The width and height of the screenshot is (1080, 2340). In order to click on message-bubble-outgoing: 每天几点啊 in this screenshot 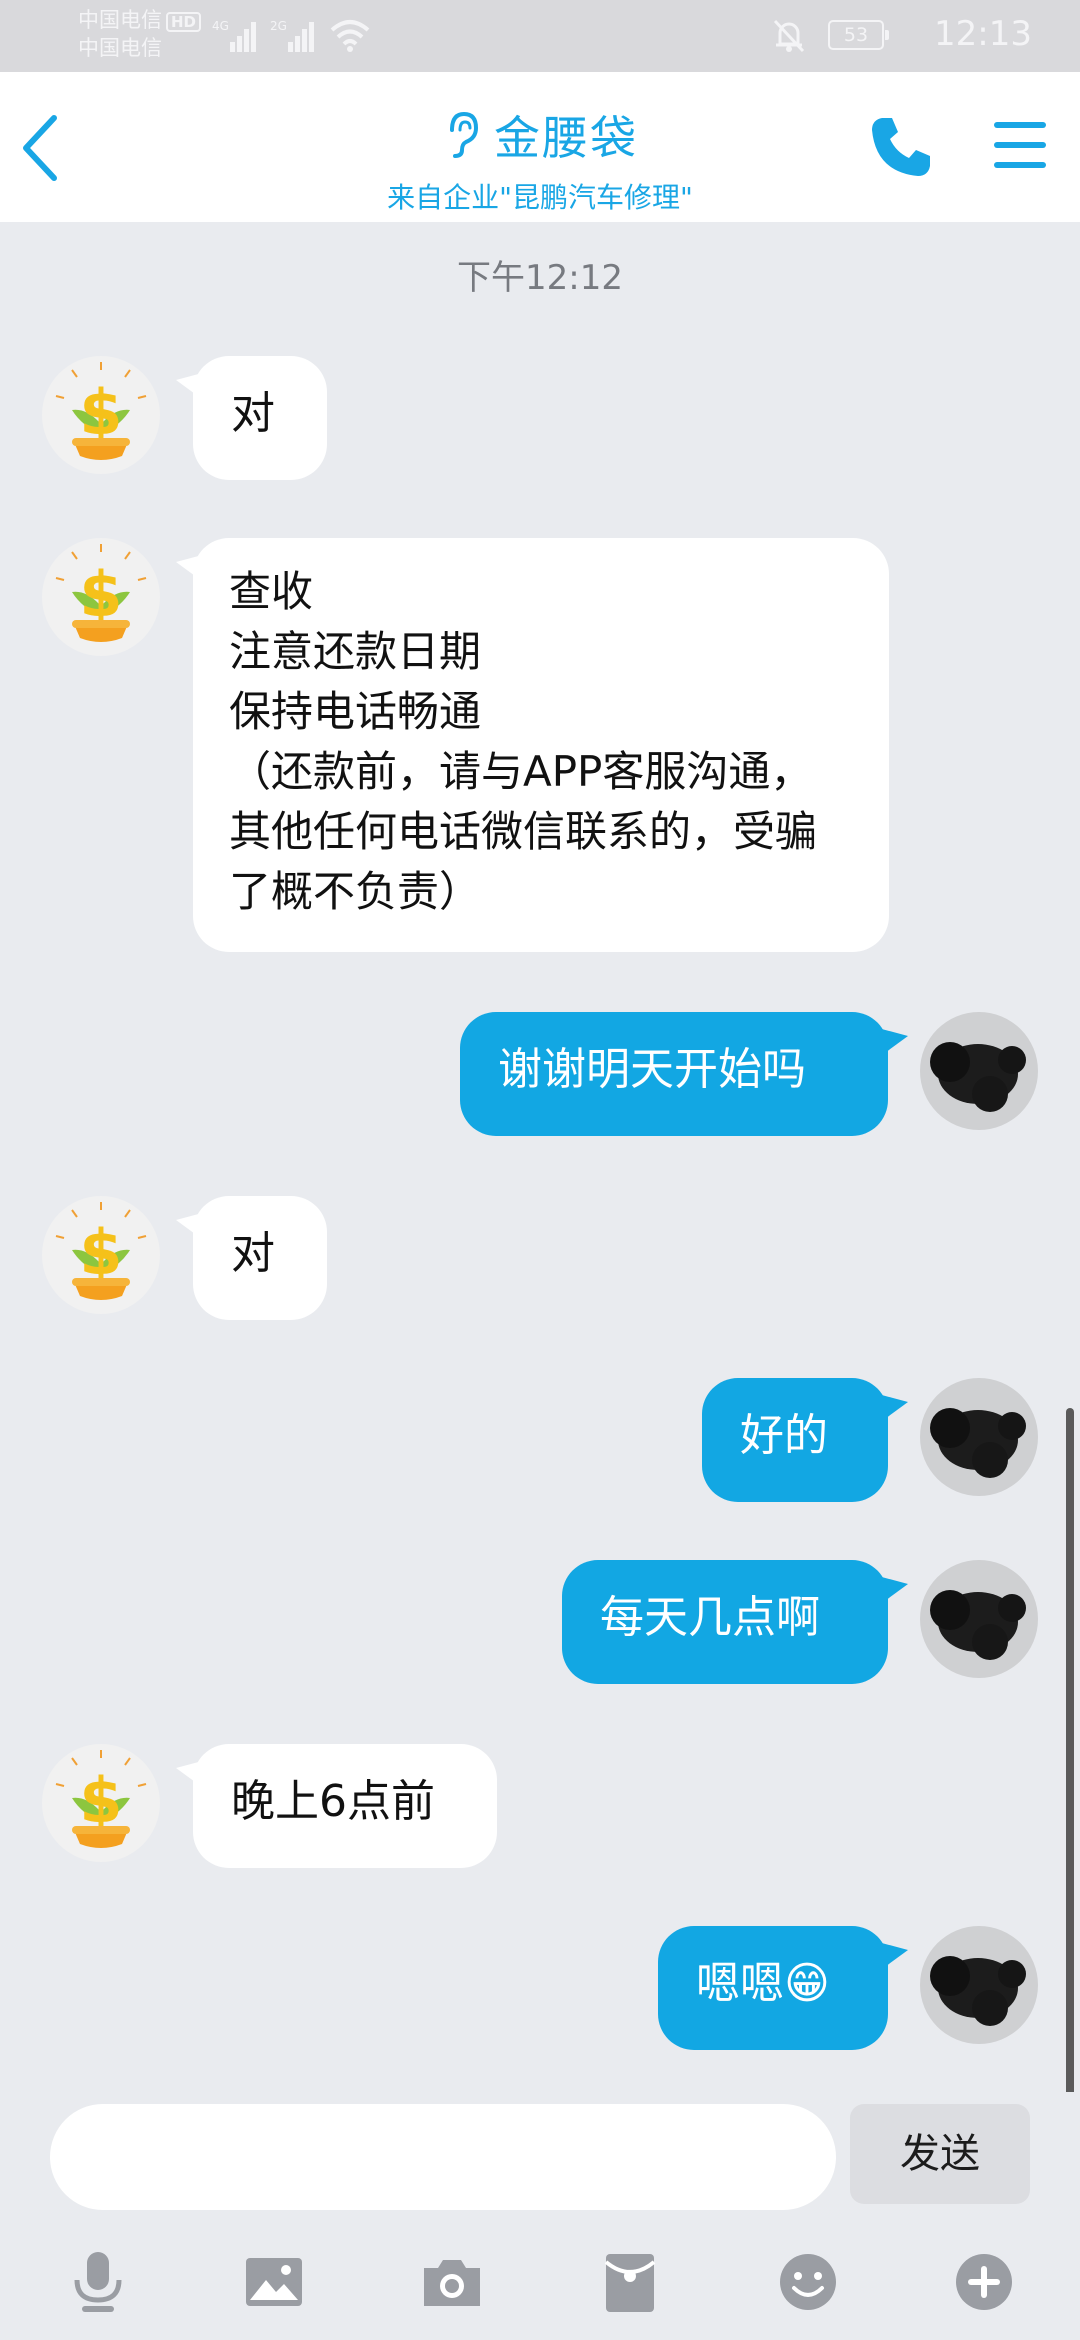, I will do `click(725, 1622)`.